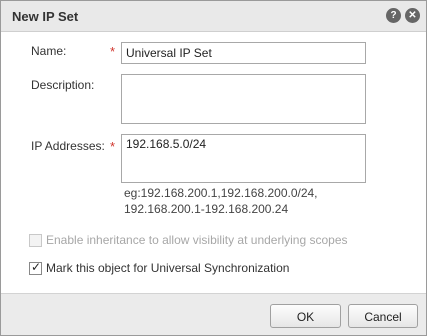 The width and height of the screenshot is (427, 336). What do you see at coordinates (221, 193) in the screenshot?
I see `ip-hint-line-1: eg:192.168.200.1,192.168.200.0/24,` at bounding box center [221, 193].